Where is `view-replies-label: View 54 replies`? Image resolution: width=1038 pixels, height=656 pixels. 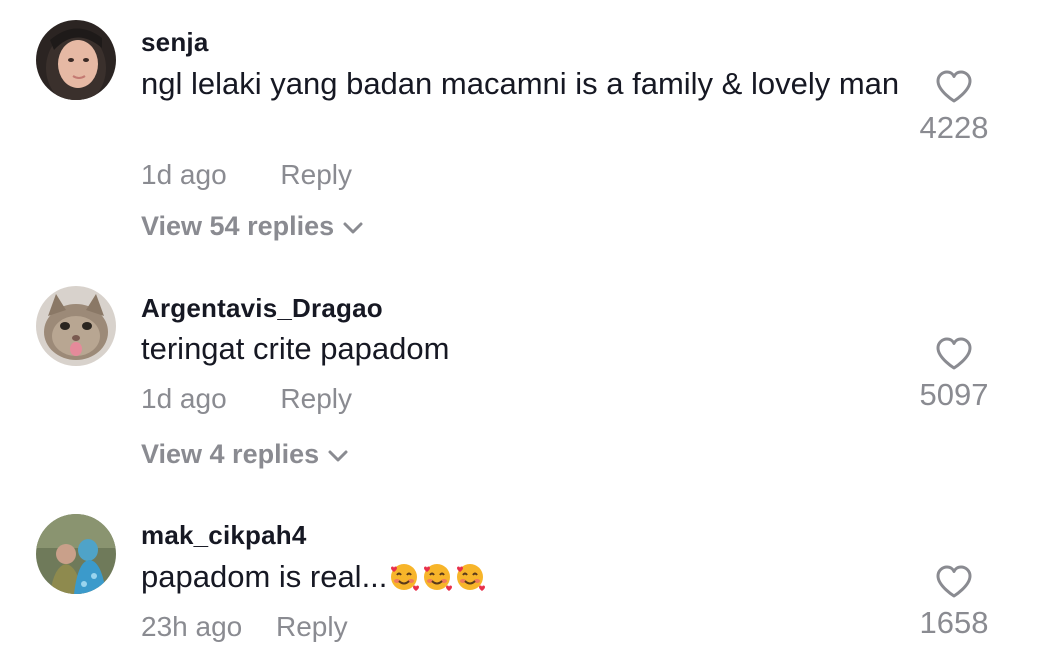 view-replies-label: View 54 replies is located at coordinates (238, 226).